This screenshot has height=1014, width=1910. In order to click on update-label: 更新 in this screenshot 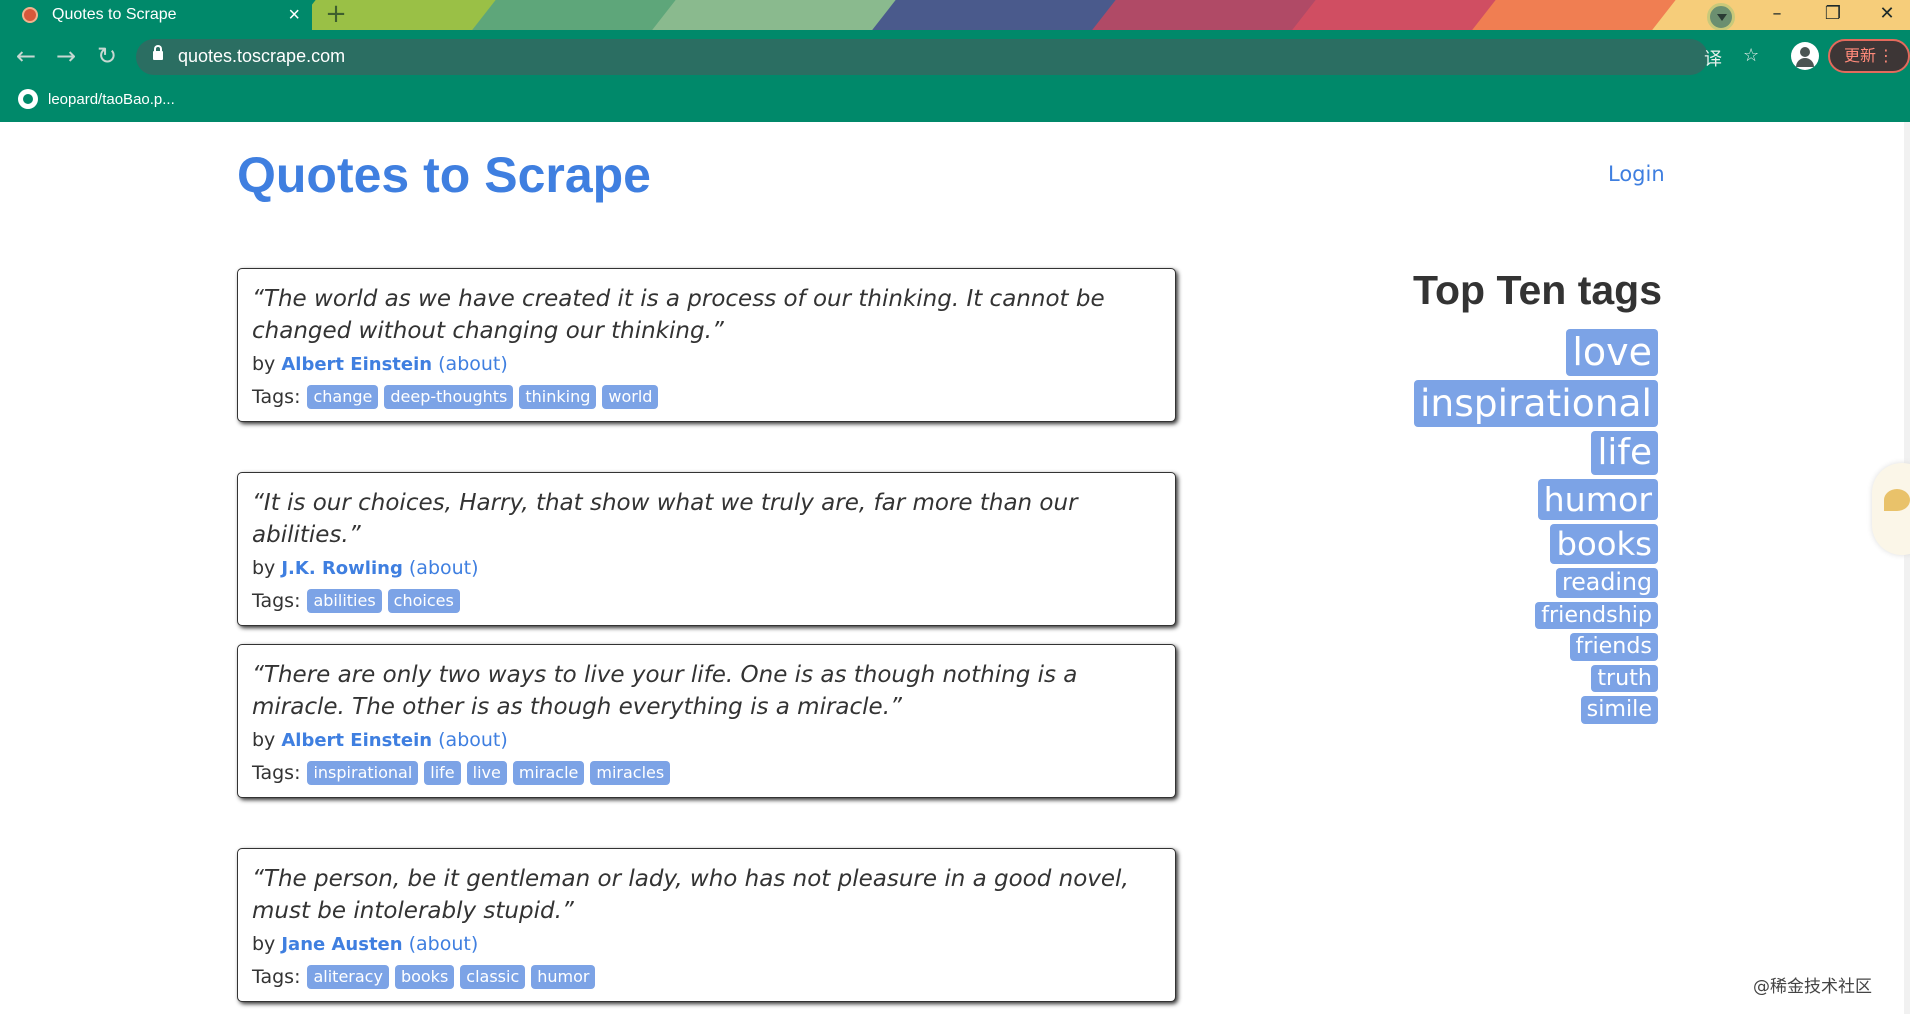, I will do `click(1860, 55)`.